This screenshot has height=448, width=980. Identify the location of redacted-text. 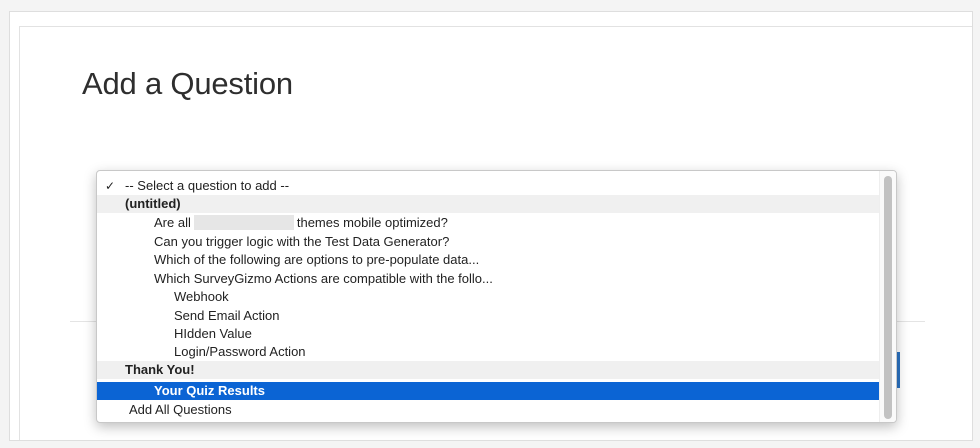
(243, 222).